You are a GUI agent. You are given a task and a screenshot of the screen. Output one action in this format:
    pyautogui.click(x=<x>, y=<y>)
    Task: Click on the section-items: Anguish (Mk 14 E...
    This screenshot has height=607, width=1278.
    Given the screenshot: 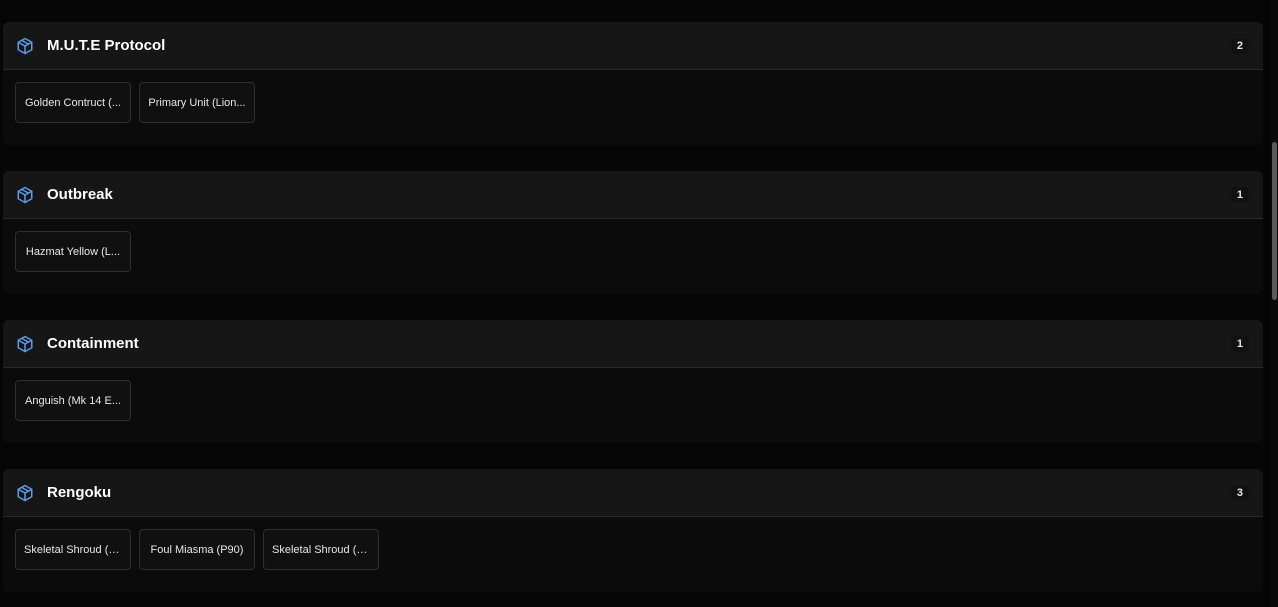 What is the action you would take?
    pyautogui.click(x=633, y=400)
    